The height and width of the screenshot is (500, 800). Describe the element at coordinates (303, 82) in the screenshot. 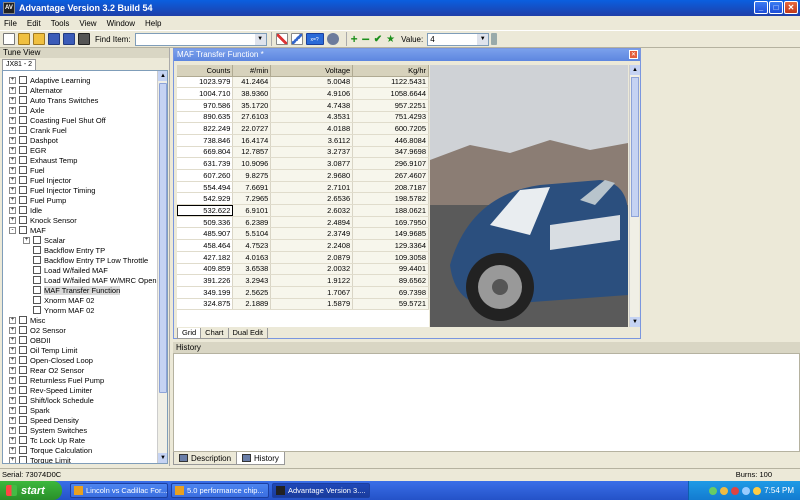

I see `table-row: 1023.979 41.2464 5.0048 1122.5431` at that location.